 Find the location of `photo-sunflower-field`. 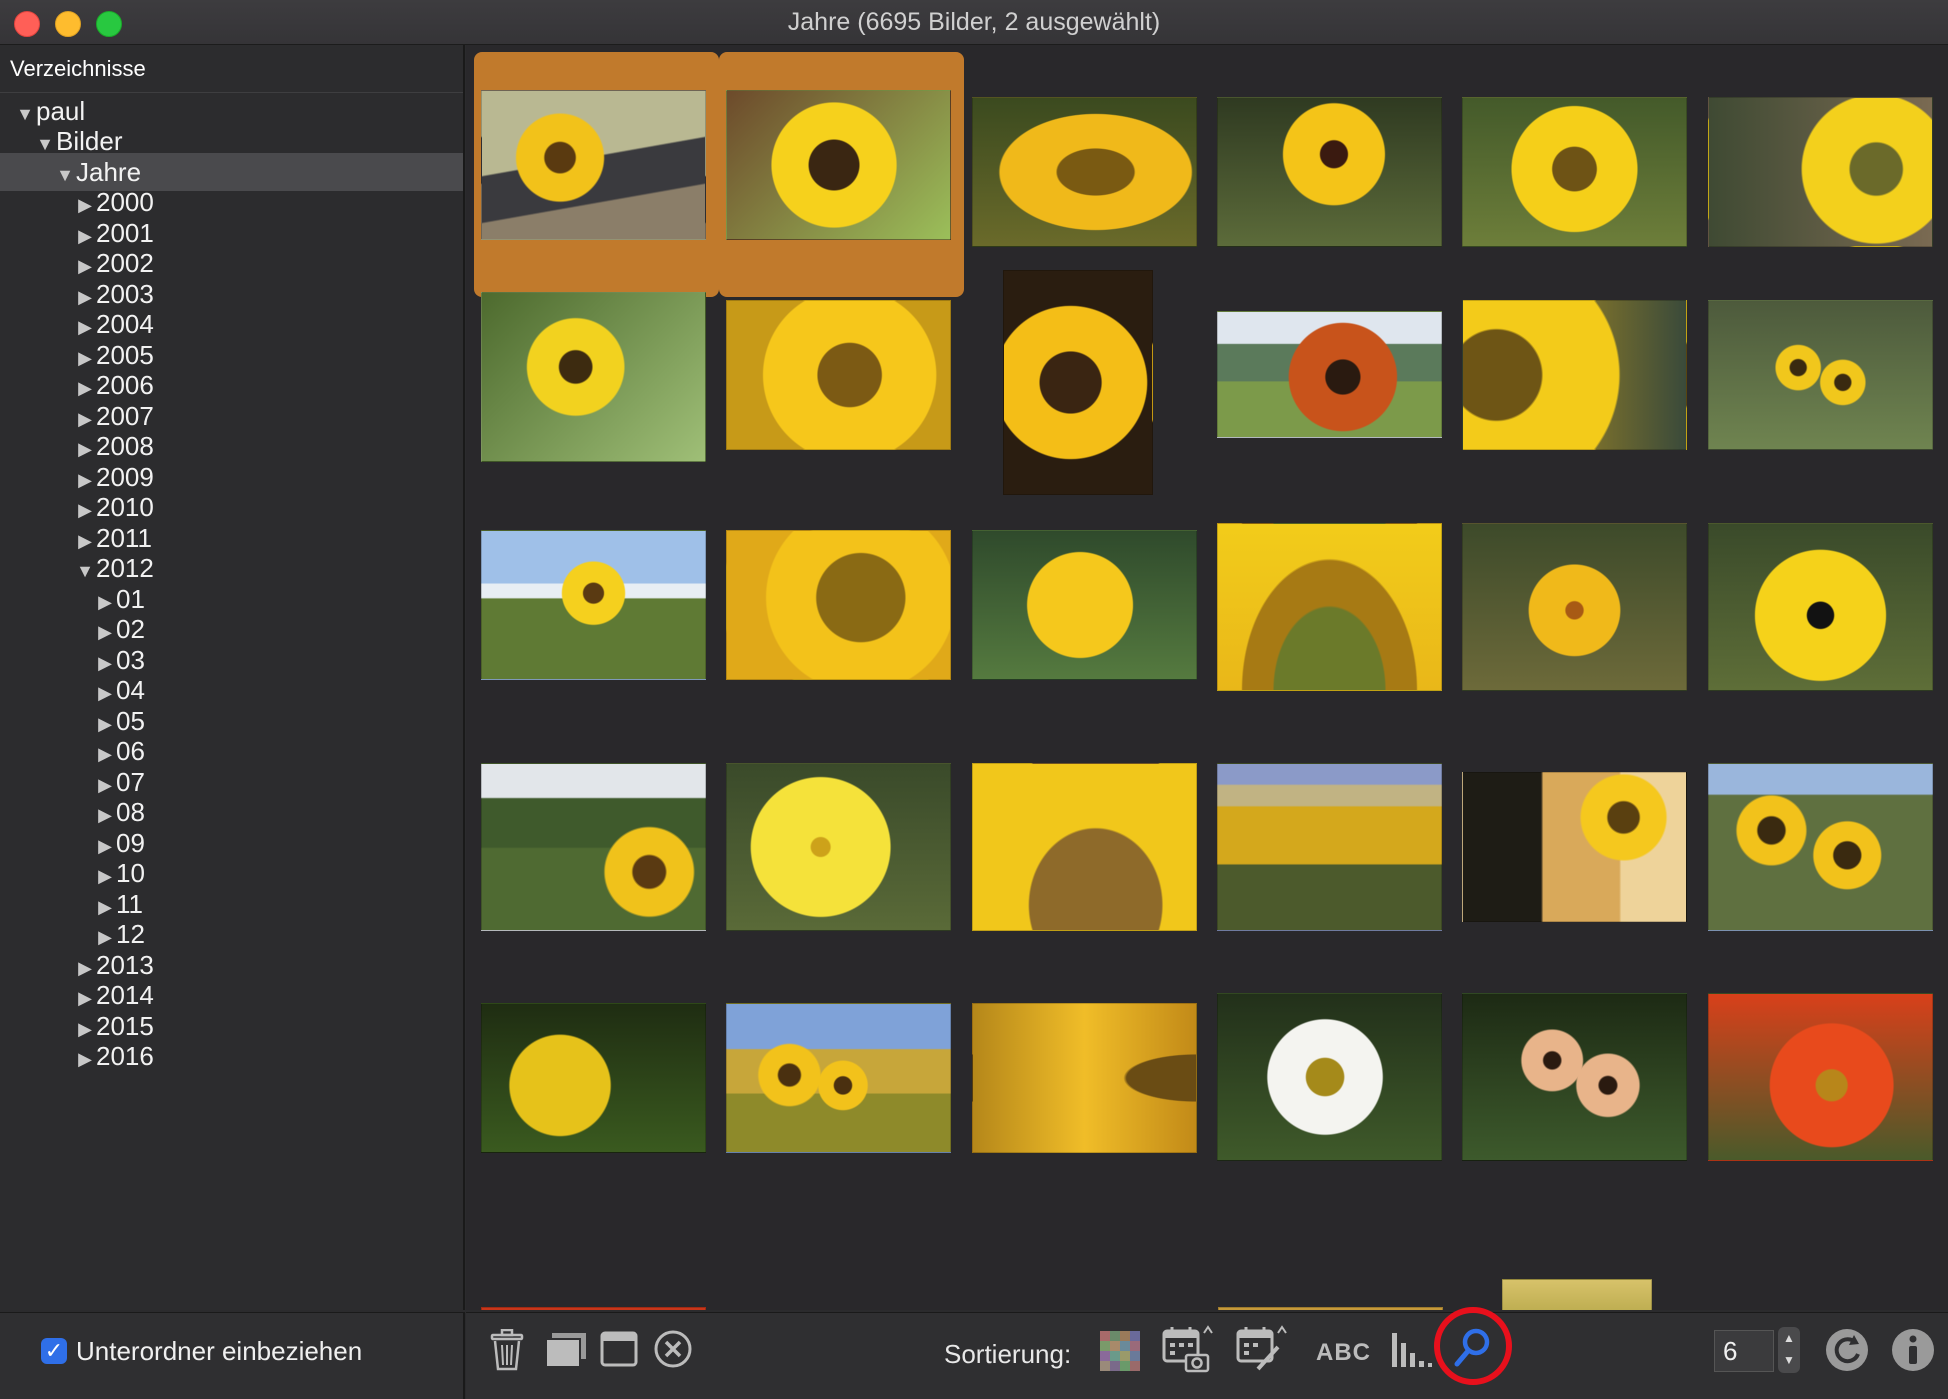

photo-sunflower-field is located at coordinates (593, 847).